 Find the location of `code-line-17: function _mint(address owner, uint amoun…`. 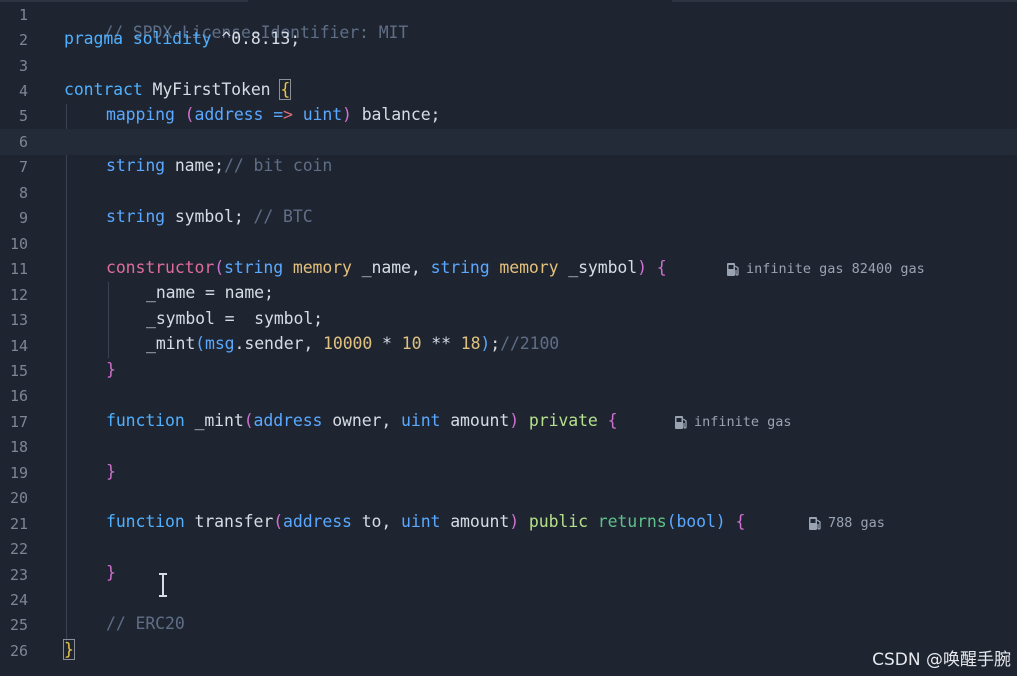

code-line-17: function _mint(address owner, uint amoun… is located at coordinates (362, 420).